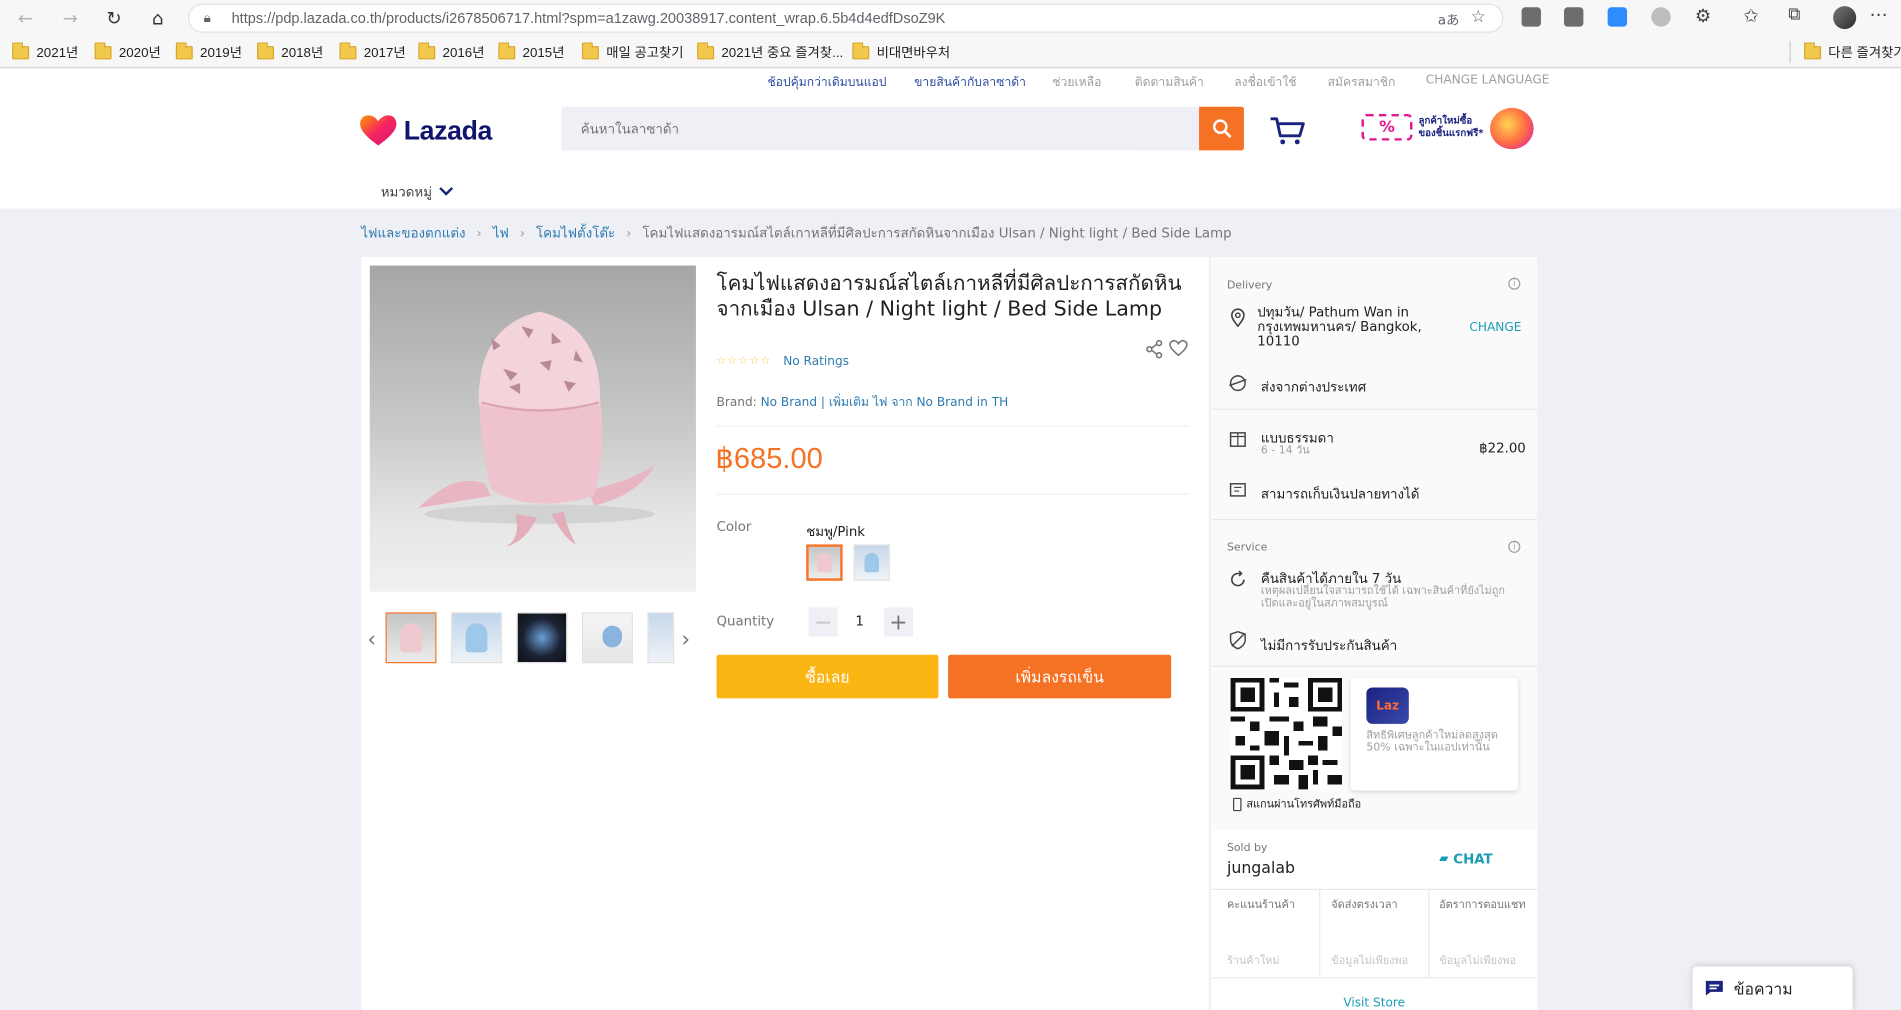 The height and width of the screenshot is (1010, 1901). Describe the element at coordinates (827, 676) in the screenshot. I see `buy-now-button: ซื้อเลย` at that location.